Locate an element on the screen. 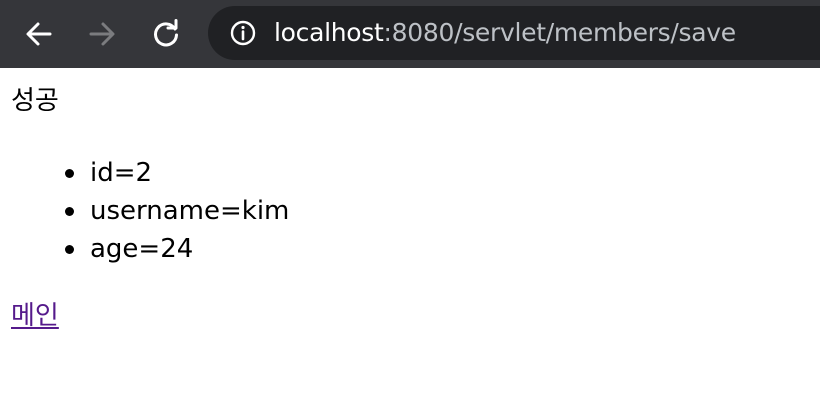  forward-arrow-icon is located at coordinates (102, 34).